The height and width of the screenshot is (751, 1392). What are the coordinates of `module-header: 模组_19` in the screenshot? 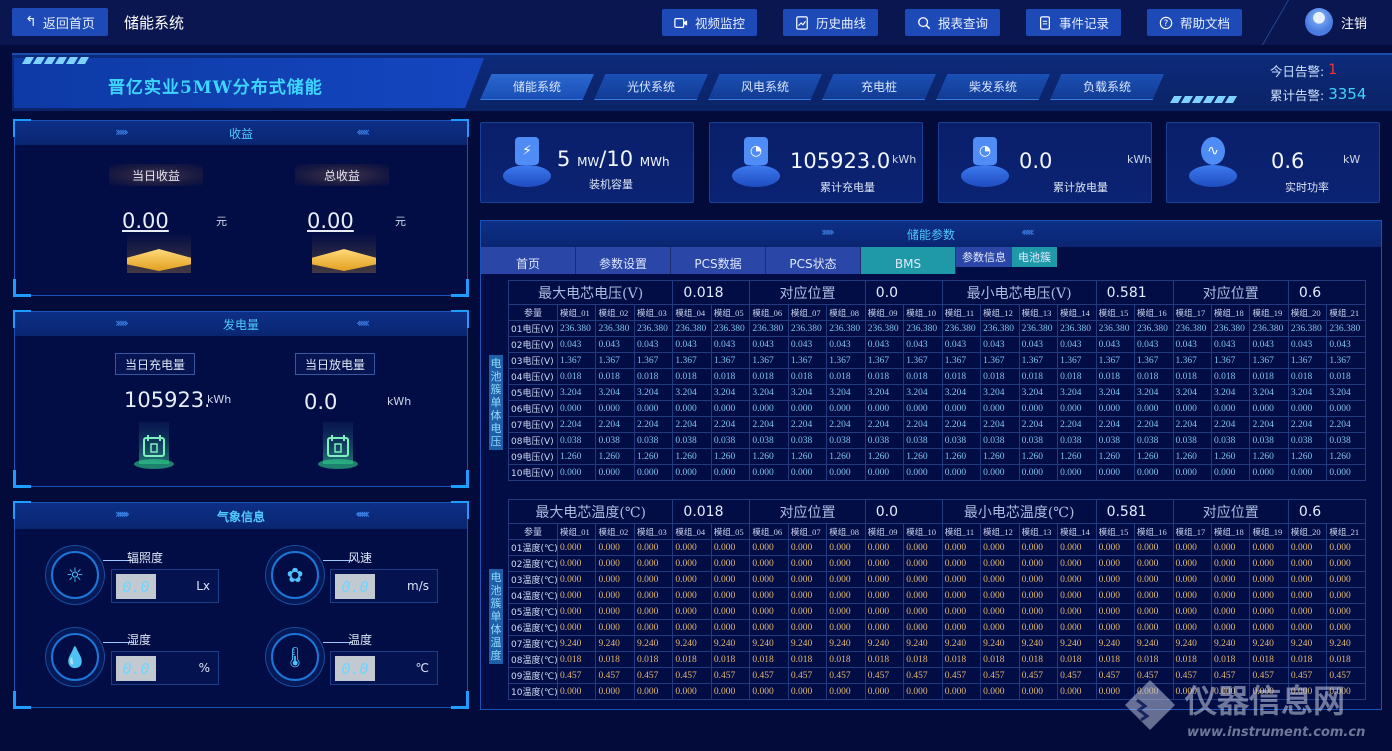 It's located at (1269, 312).